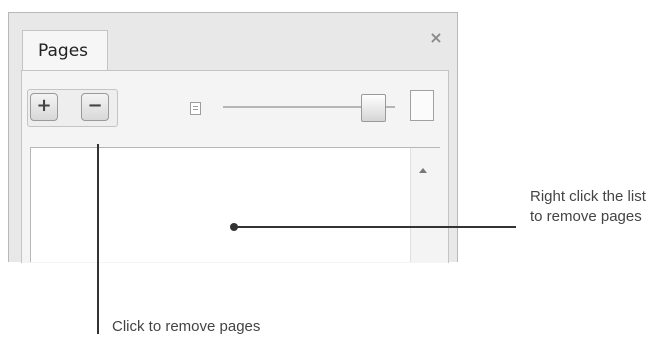  Describe the element at coordinates (95, 107) in the screenshot. I see `remove-page-button: −` at that location.